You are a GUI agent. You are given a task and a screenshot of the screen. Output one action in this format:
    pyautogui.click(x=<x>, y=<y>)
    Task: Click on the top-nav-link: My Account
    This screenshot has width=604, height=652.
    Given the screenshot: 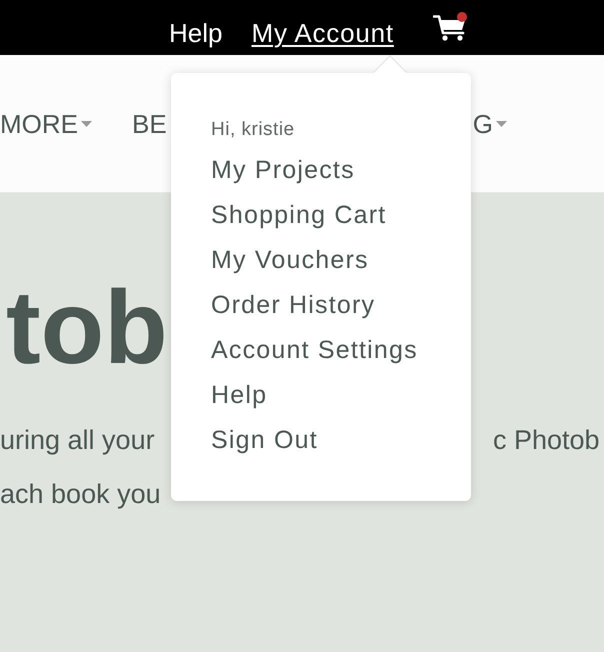 What is the action you would take?
    pyautogui.click(x=322, y=33)
    